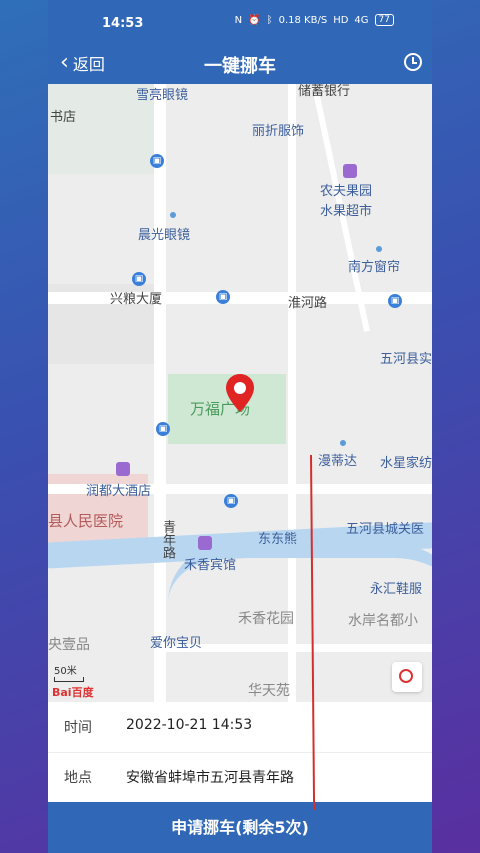 This screenshot has height=853, width=480. What do you see at coordinates (361, 20) in the screenshot?
I see `signal-icon: 4G` at bounding box center [361, 20].